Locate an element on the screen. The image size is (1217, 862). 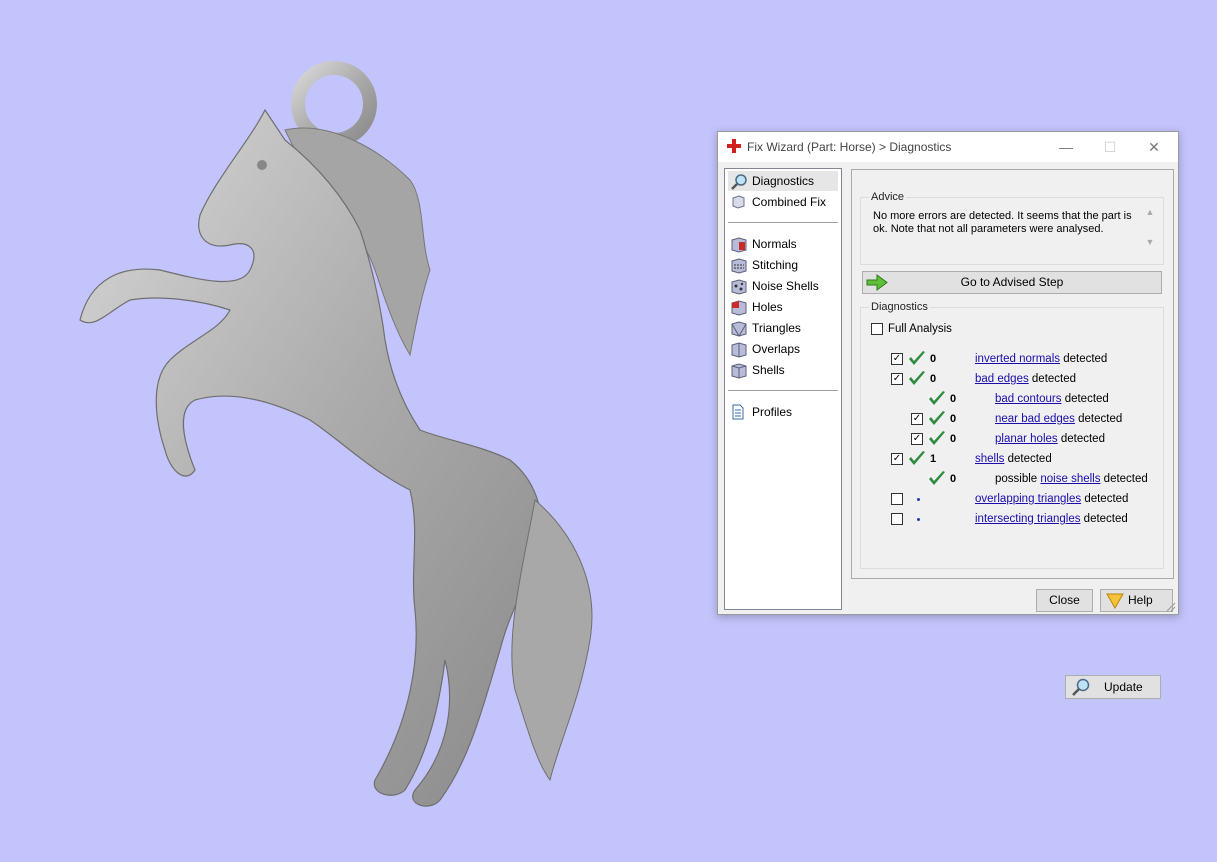
row-text: overlapping triangles detected is located at coordinates (1051, 499).